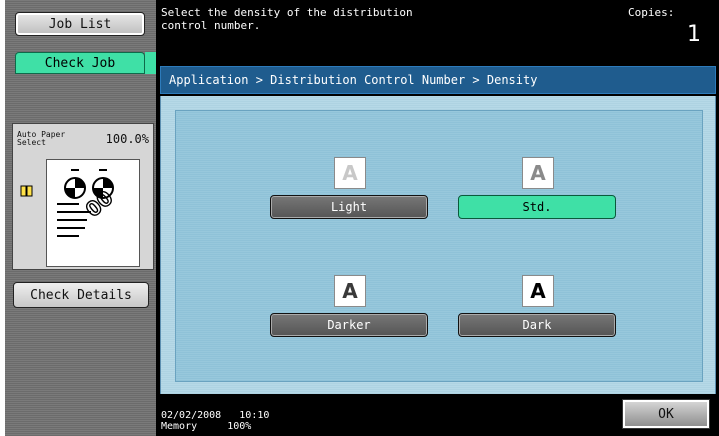  What do you see at coordinates (537, 325) in the screenshot?
I see `dark-button: Dark` at bounding box center [537, 325].